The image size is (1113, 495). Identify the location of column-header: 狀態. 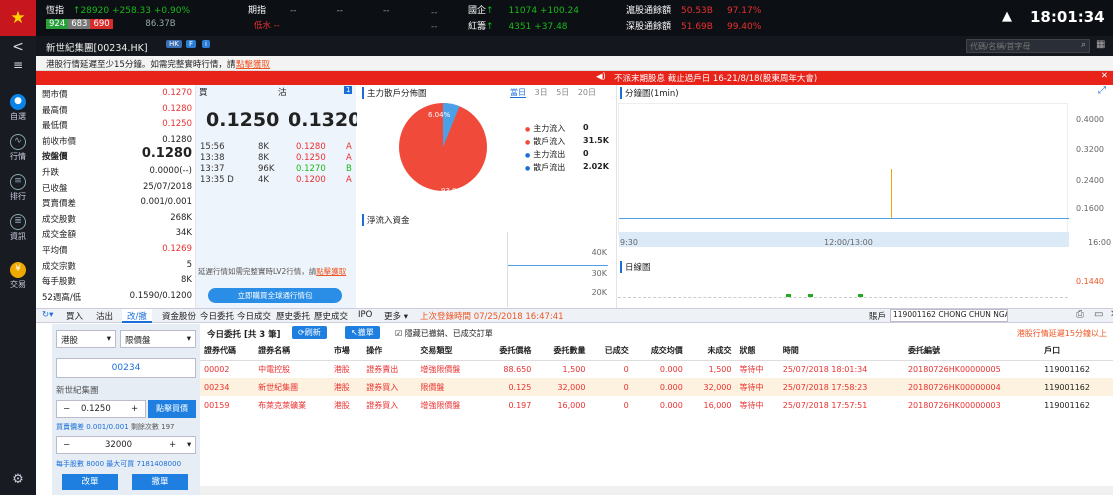
(757, 351).